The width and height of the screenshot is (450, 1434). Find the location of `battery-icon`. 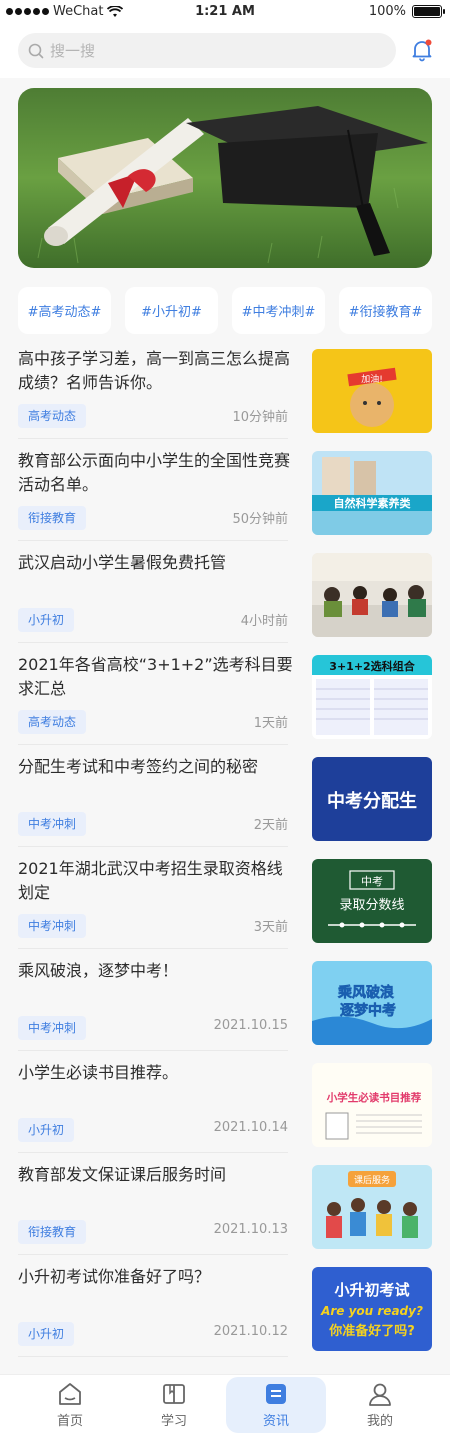

battery-icon is located at coordinates (428, 11).